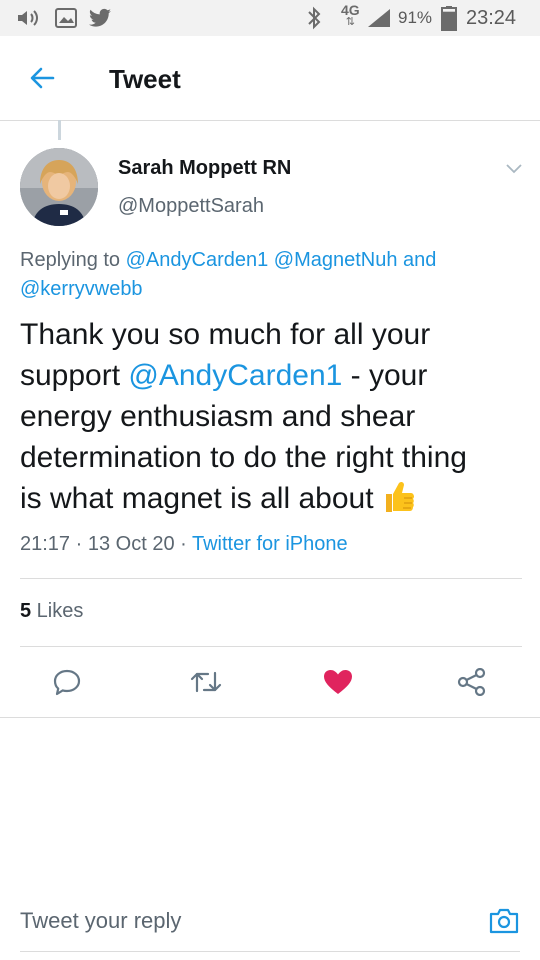  I want to click on bluetooth-icon, so click(314, 18).